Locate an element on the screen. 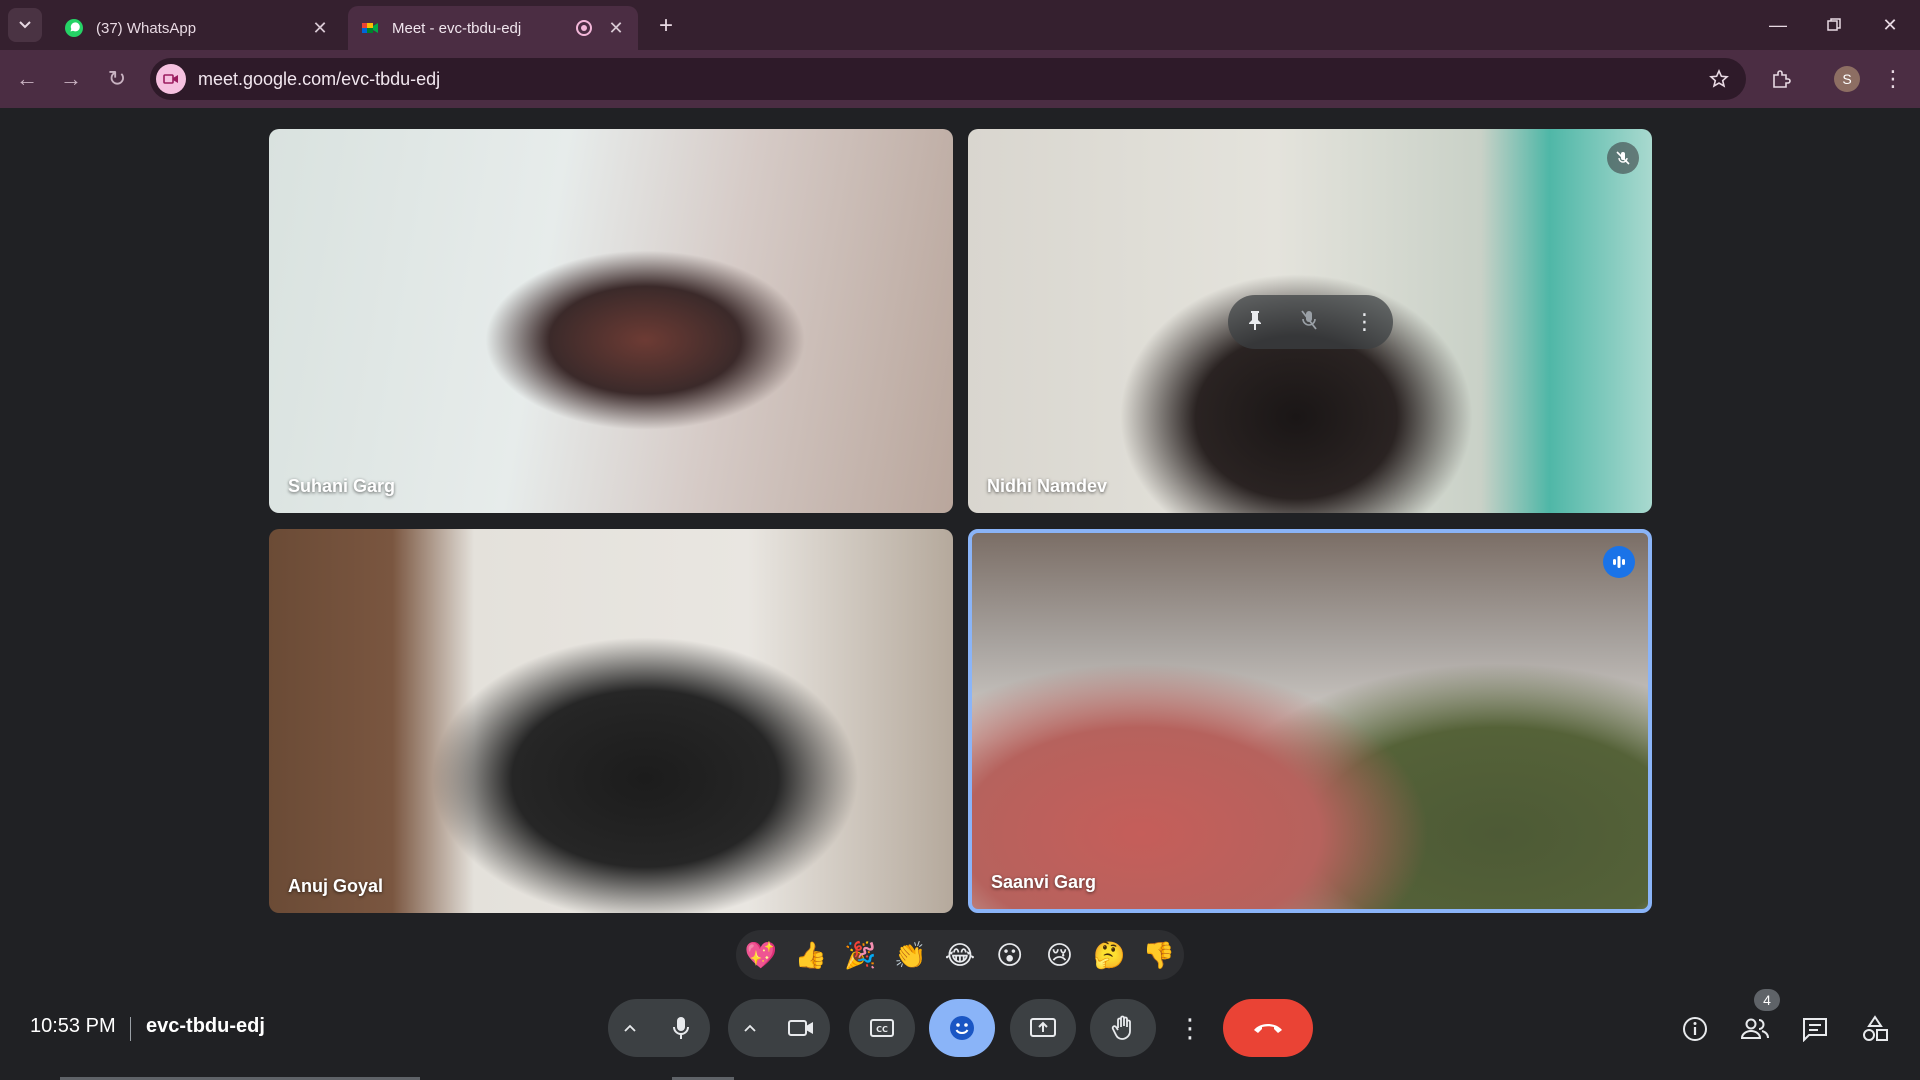 The width and height of the screenshot is (1920, 1080). present-screen-button is located at coordinates (1043, 1028).